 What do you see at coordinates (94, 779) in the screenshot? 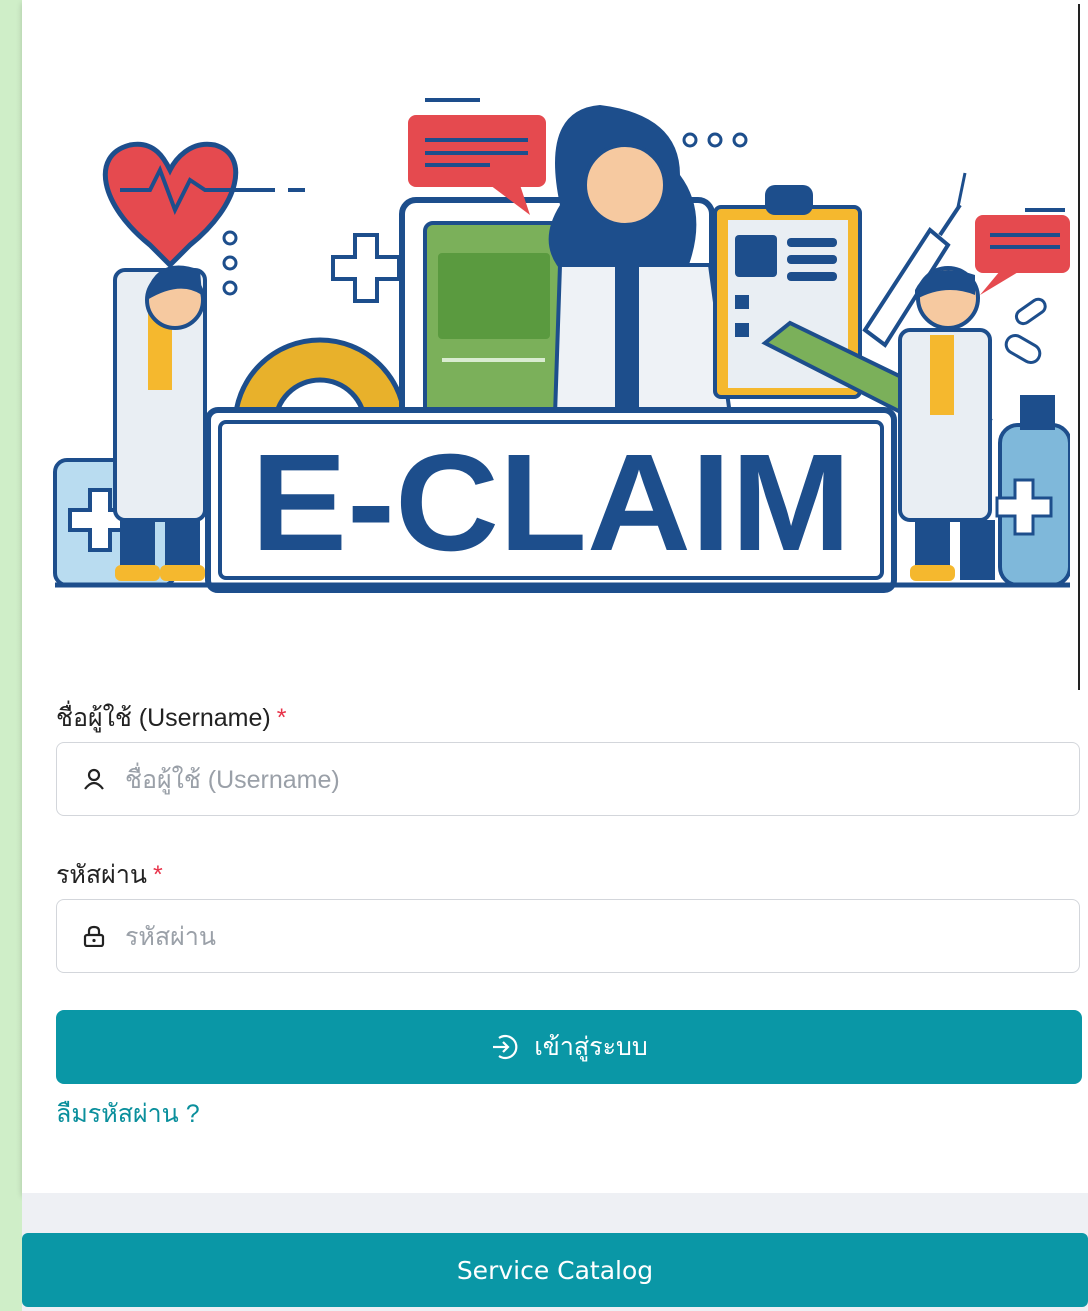
I see `user-icon` at bounding box center [94, 779].